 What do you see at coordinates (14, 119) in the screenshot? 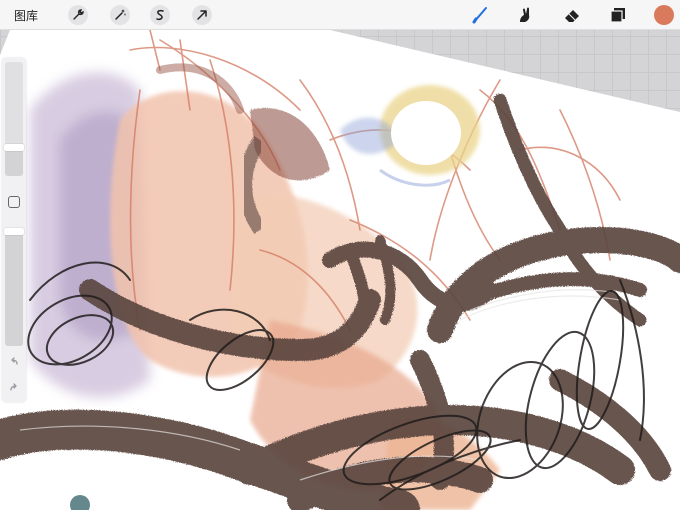
I see `brush-size-slider` at bounding box center [14, 119].